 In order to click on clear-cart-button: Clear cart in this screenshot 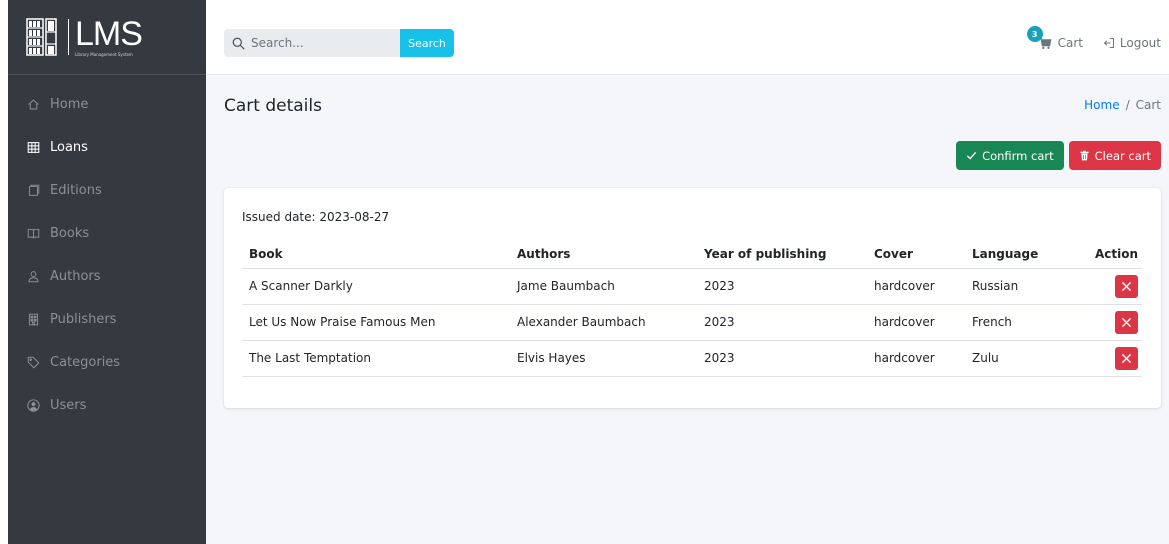, I will do `click(1114, 155)`.